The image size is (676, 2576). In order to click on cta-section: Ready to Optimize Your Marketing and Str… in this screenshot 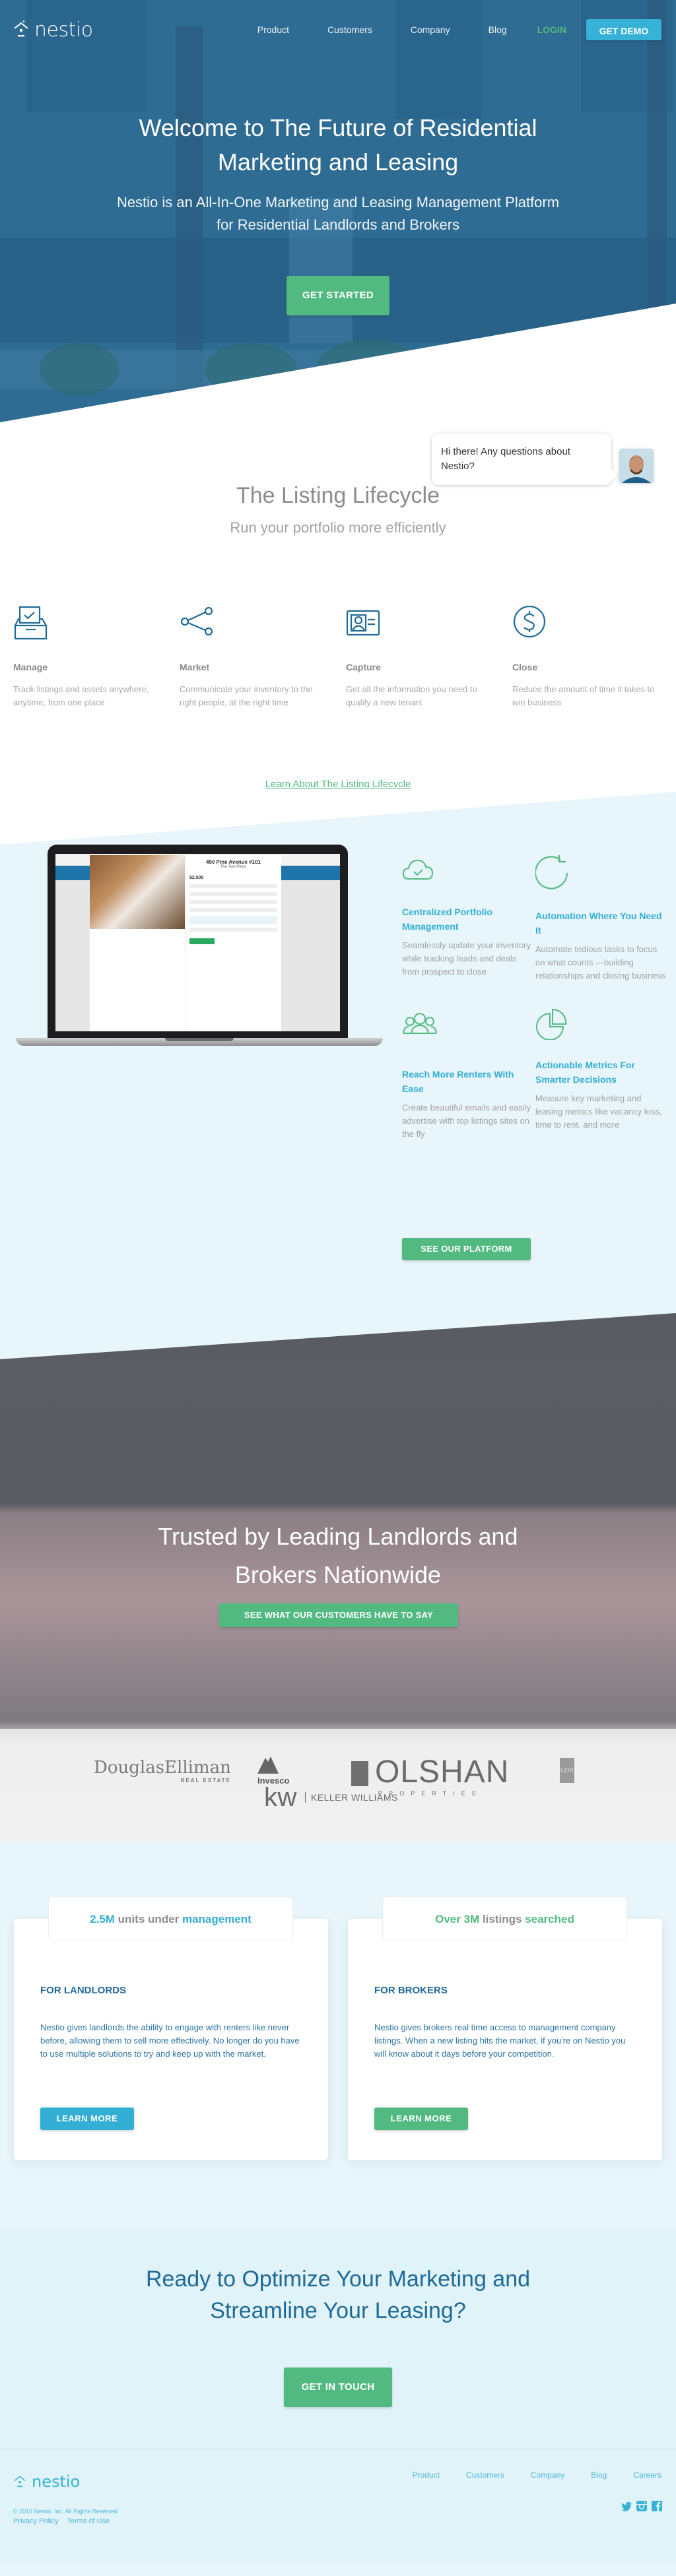, I will do `click(338, 2339)`.